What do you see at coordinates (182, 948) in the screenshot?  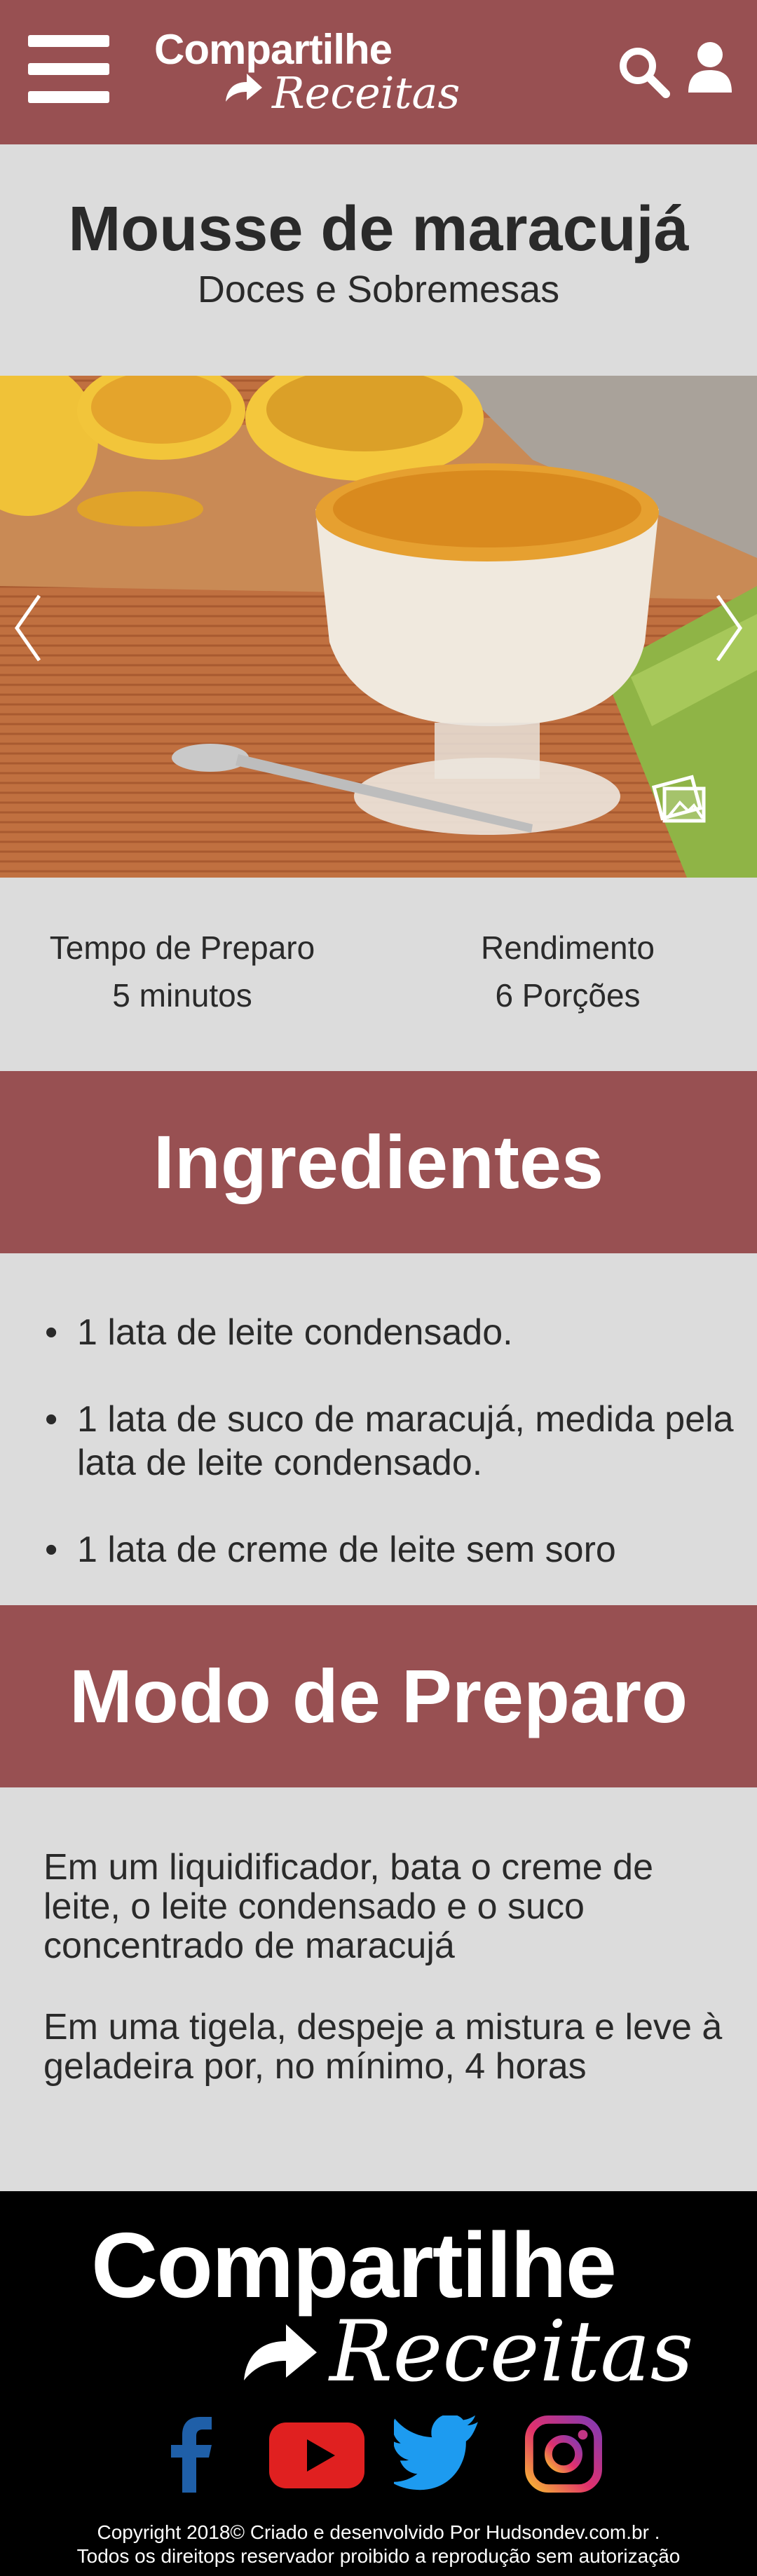 I see `prep-time-label: Tempo de Preparo` at bounding box center [182, 948].